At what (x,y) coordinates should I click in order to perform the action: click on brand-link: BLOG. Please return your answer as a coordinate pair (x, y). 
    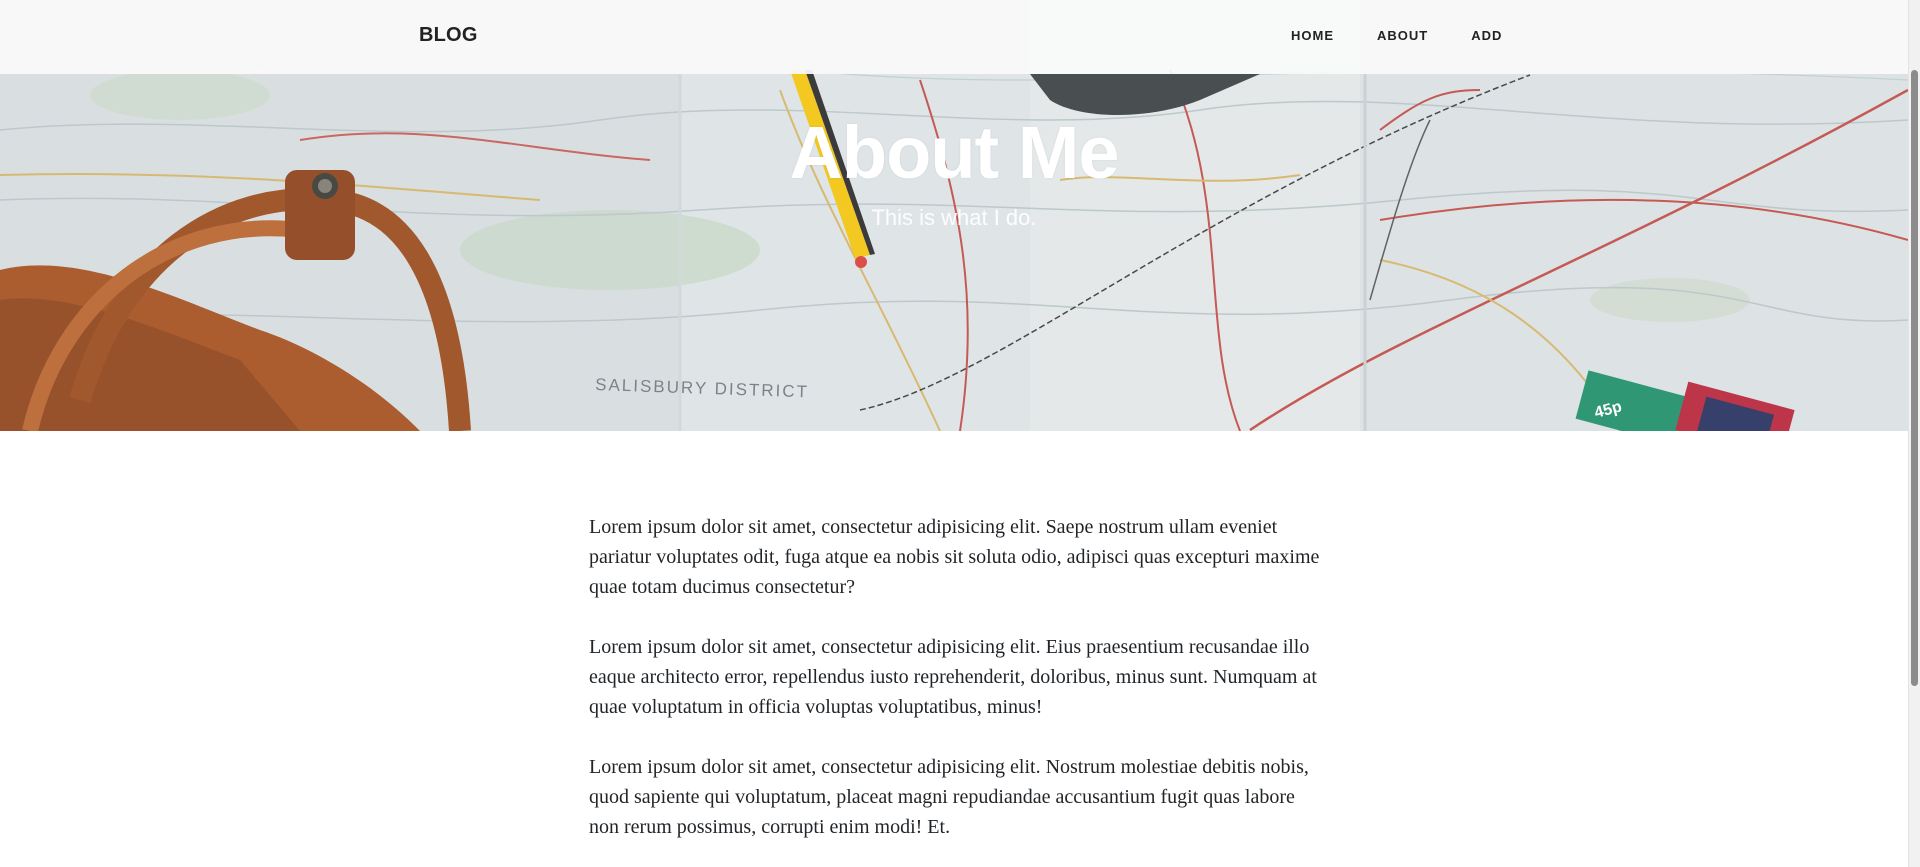
    Looking at the image, I should click on (448, 35).